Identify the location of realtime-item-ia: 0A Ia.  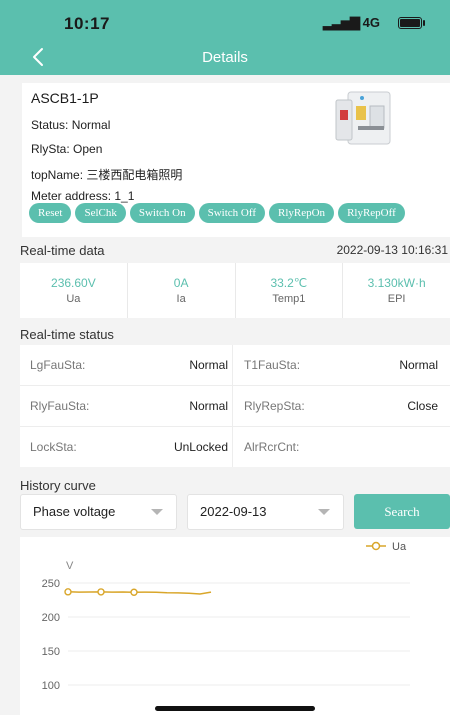
(182, 290).